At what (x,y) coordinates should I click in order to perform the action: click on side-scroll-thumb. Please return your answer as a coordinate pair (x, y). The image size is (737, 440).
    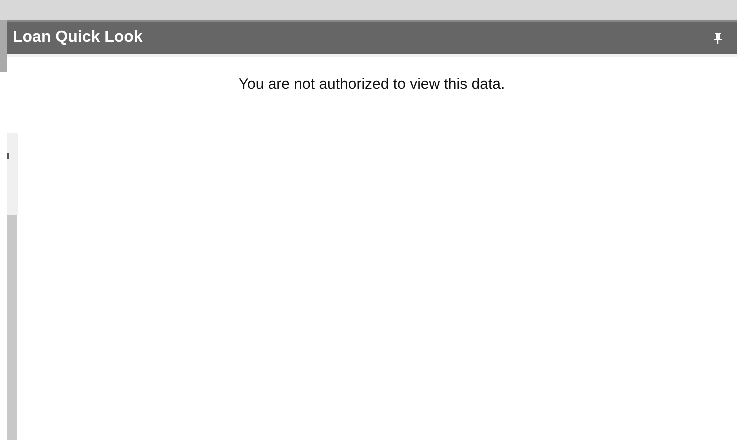
    Looking at the image, I should click on (12, 327).